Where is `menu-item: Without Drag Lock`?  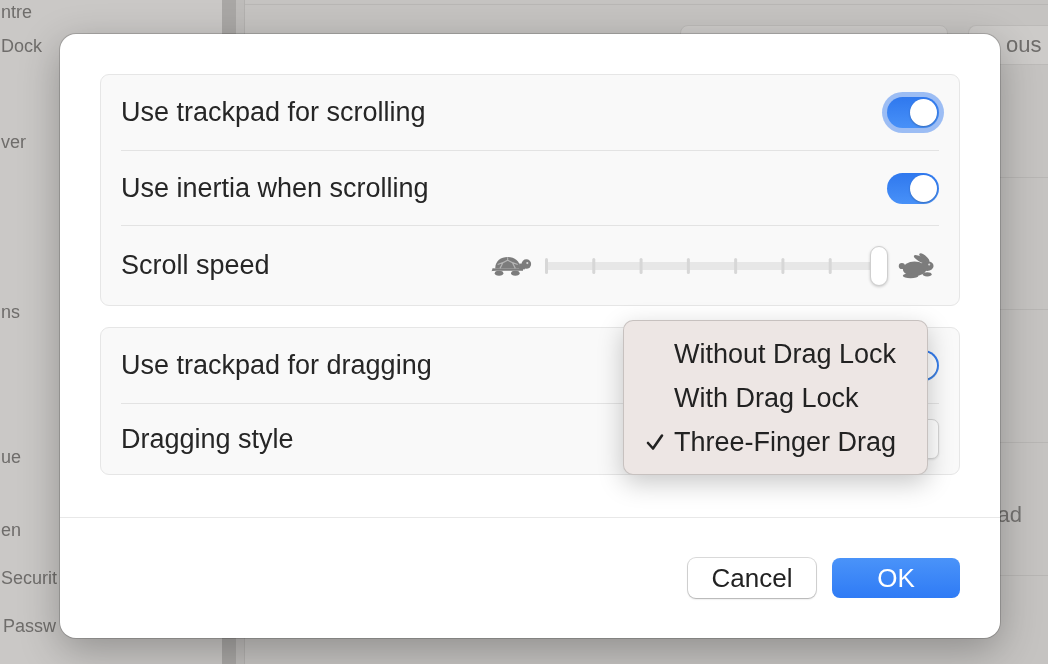 menu-item: Without Drag Lock is located at coordinates (775, 354).